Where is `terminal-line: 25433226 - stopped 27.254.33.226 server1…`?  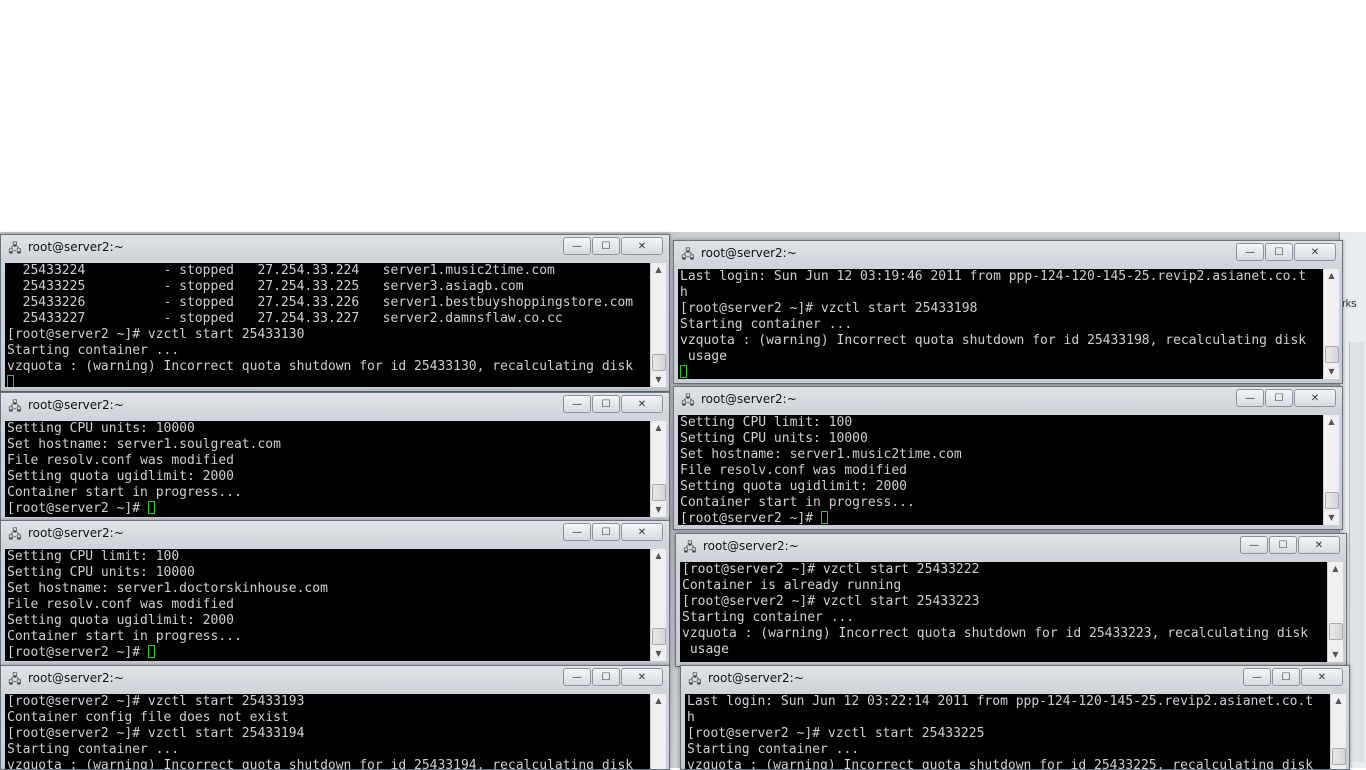 terminal-line: 25433226 - stopped 27.254.33.226 server1… is located at coordinates (320, 302).